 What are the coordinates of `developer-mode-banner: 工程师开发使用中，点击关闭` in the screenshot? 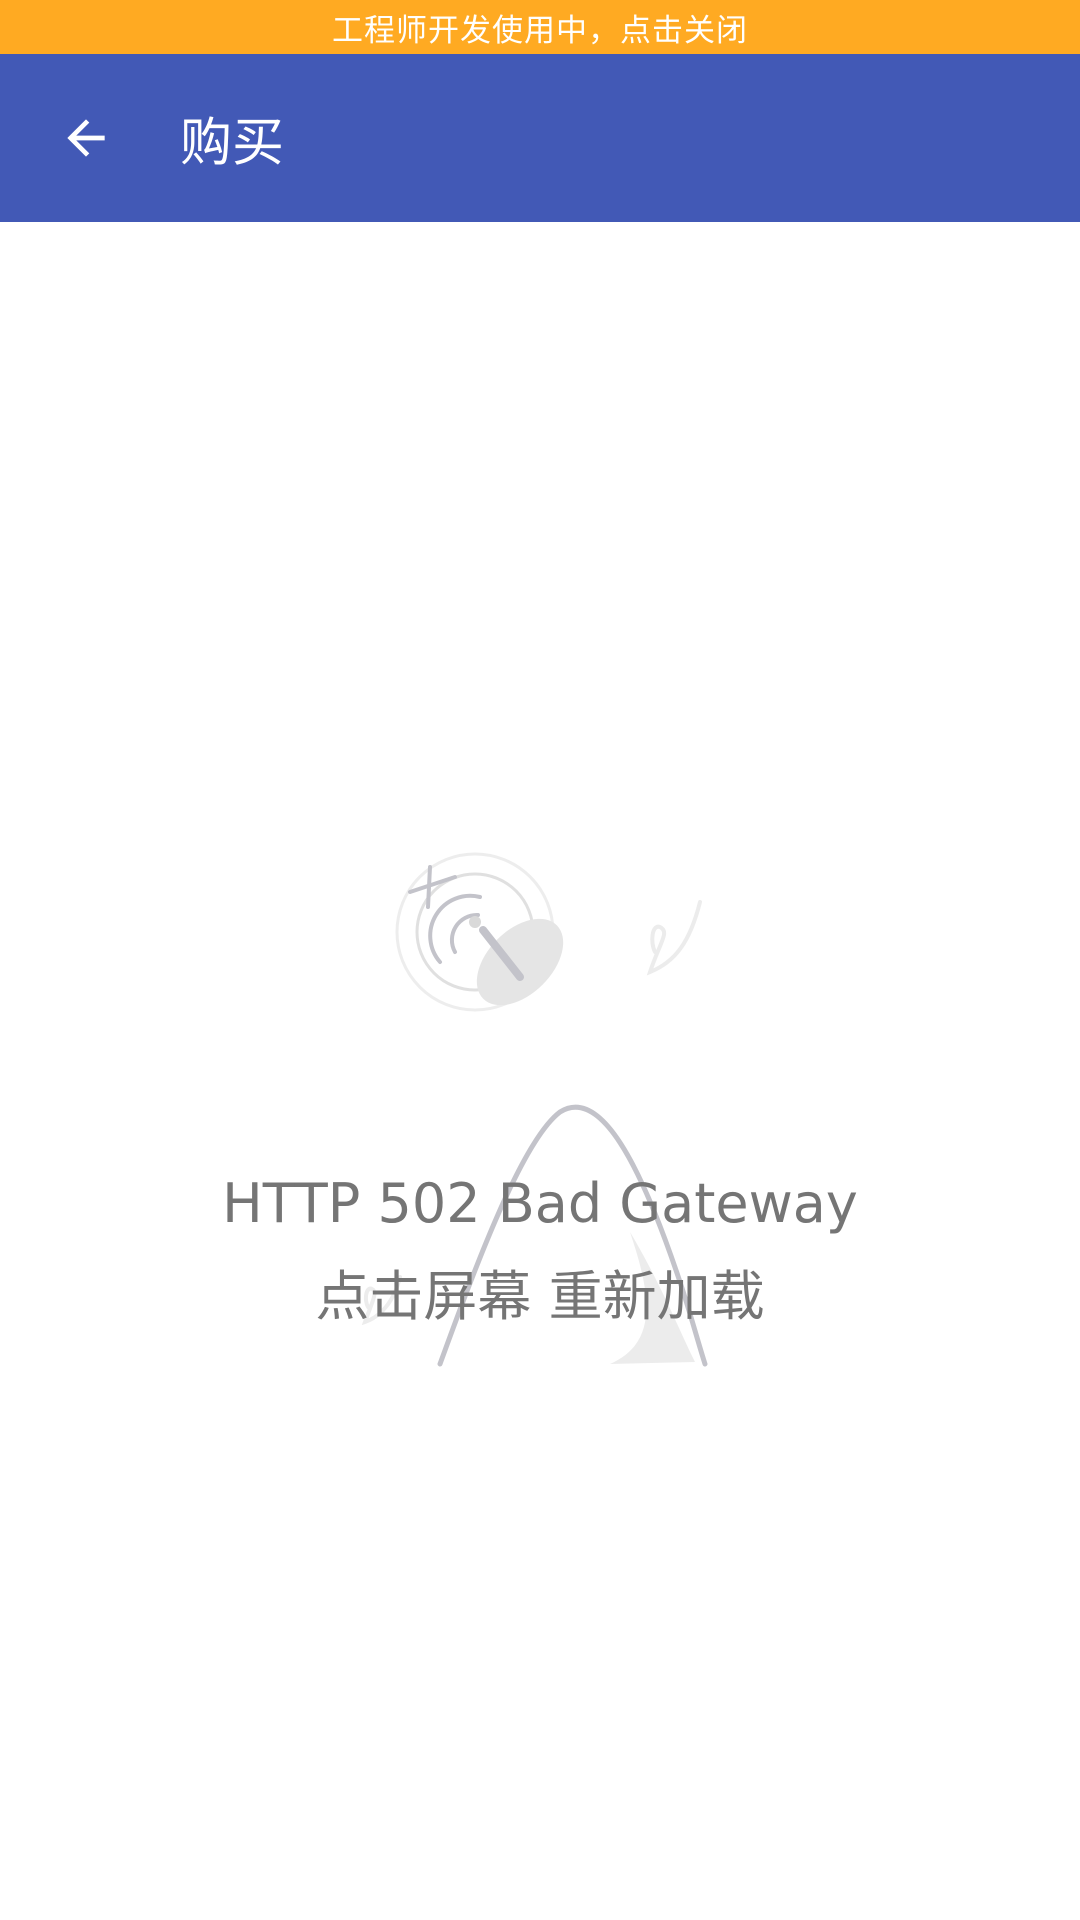 It's located at (540, 27).